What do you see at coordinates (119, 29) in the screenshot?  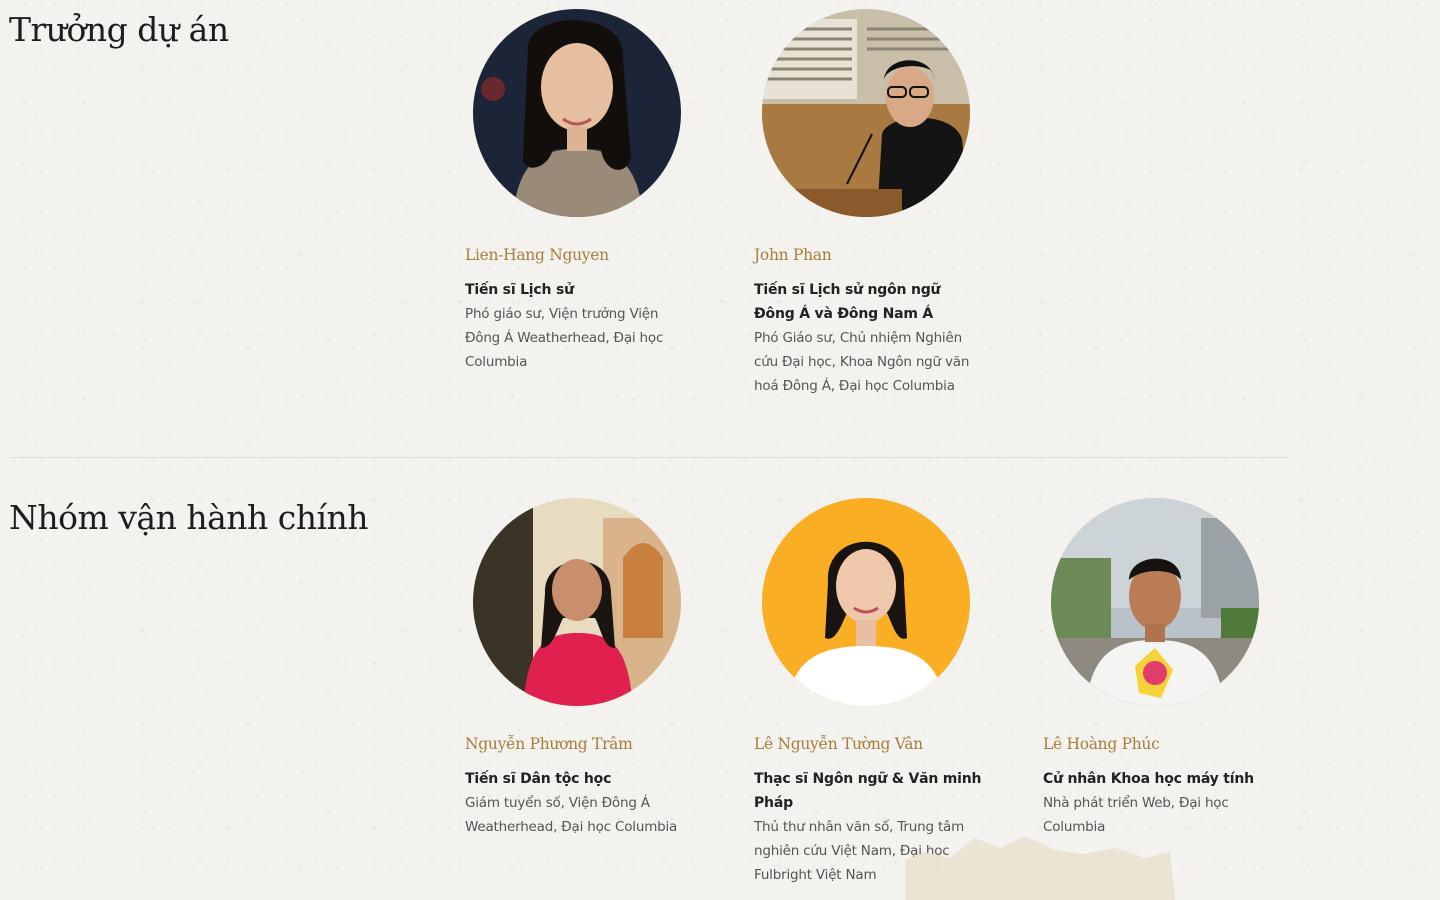 I see `section-title-project-leads: Trưởng dự án` at bounding box center [119, 29].